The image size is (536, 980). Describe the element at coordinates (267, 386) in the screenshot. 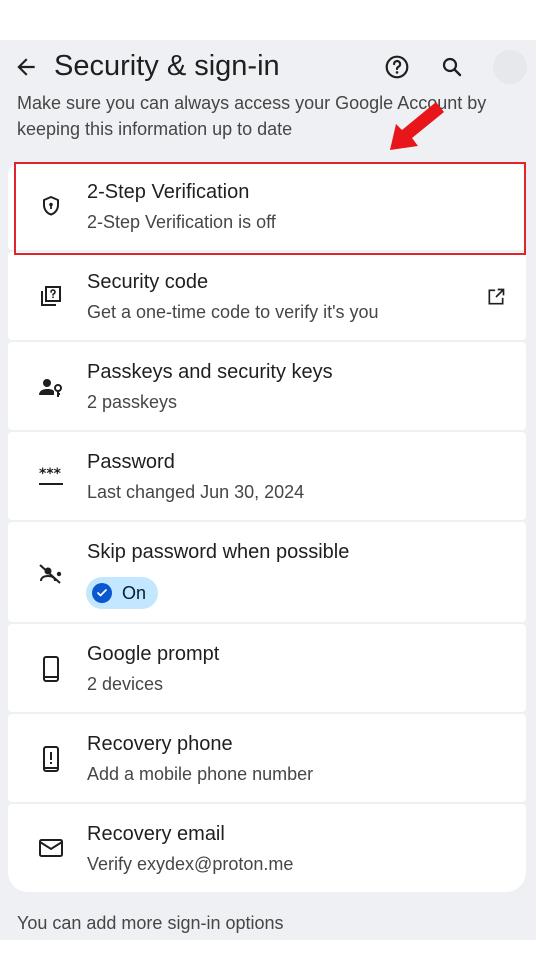

I see `list-item-passkeys: Passkeys and security keys 2 passkeys` at that location.